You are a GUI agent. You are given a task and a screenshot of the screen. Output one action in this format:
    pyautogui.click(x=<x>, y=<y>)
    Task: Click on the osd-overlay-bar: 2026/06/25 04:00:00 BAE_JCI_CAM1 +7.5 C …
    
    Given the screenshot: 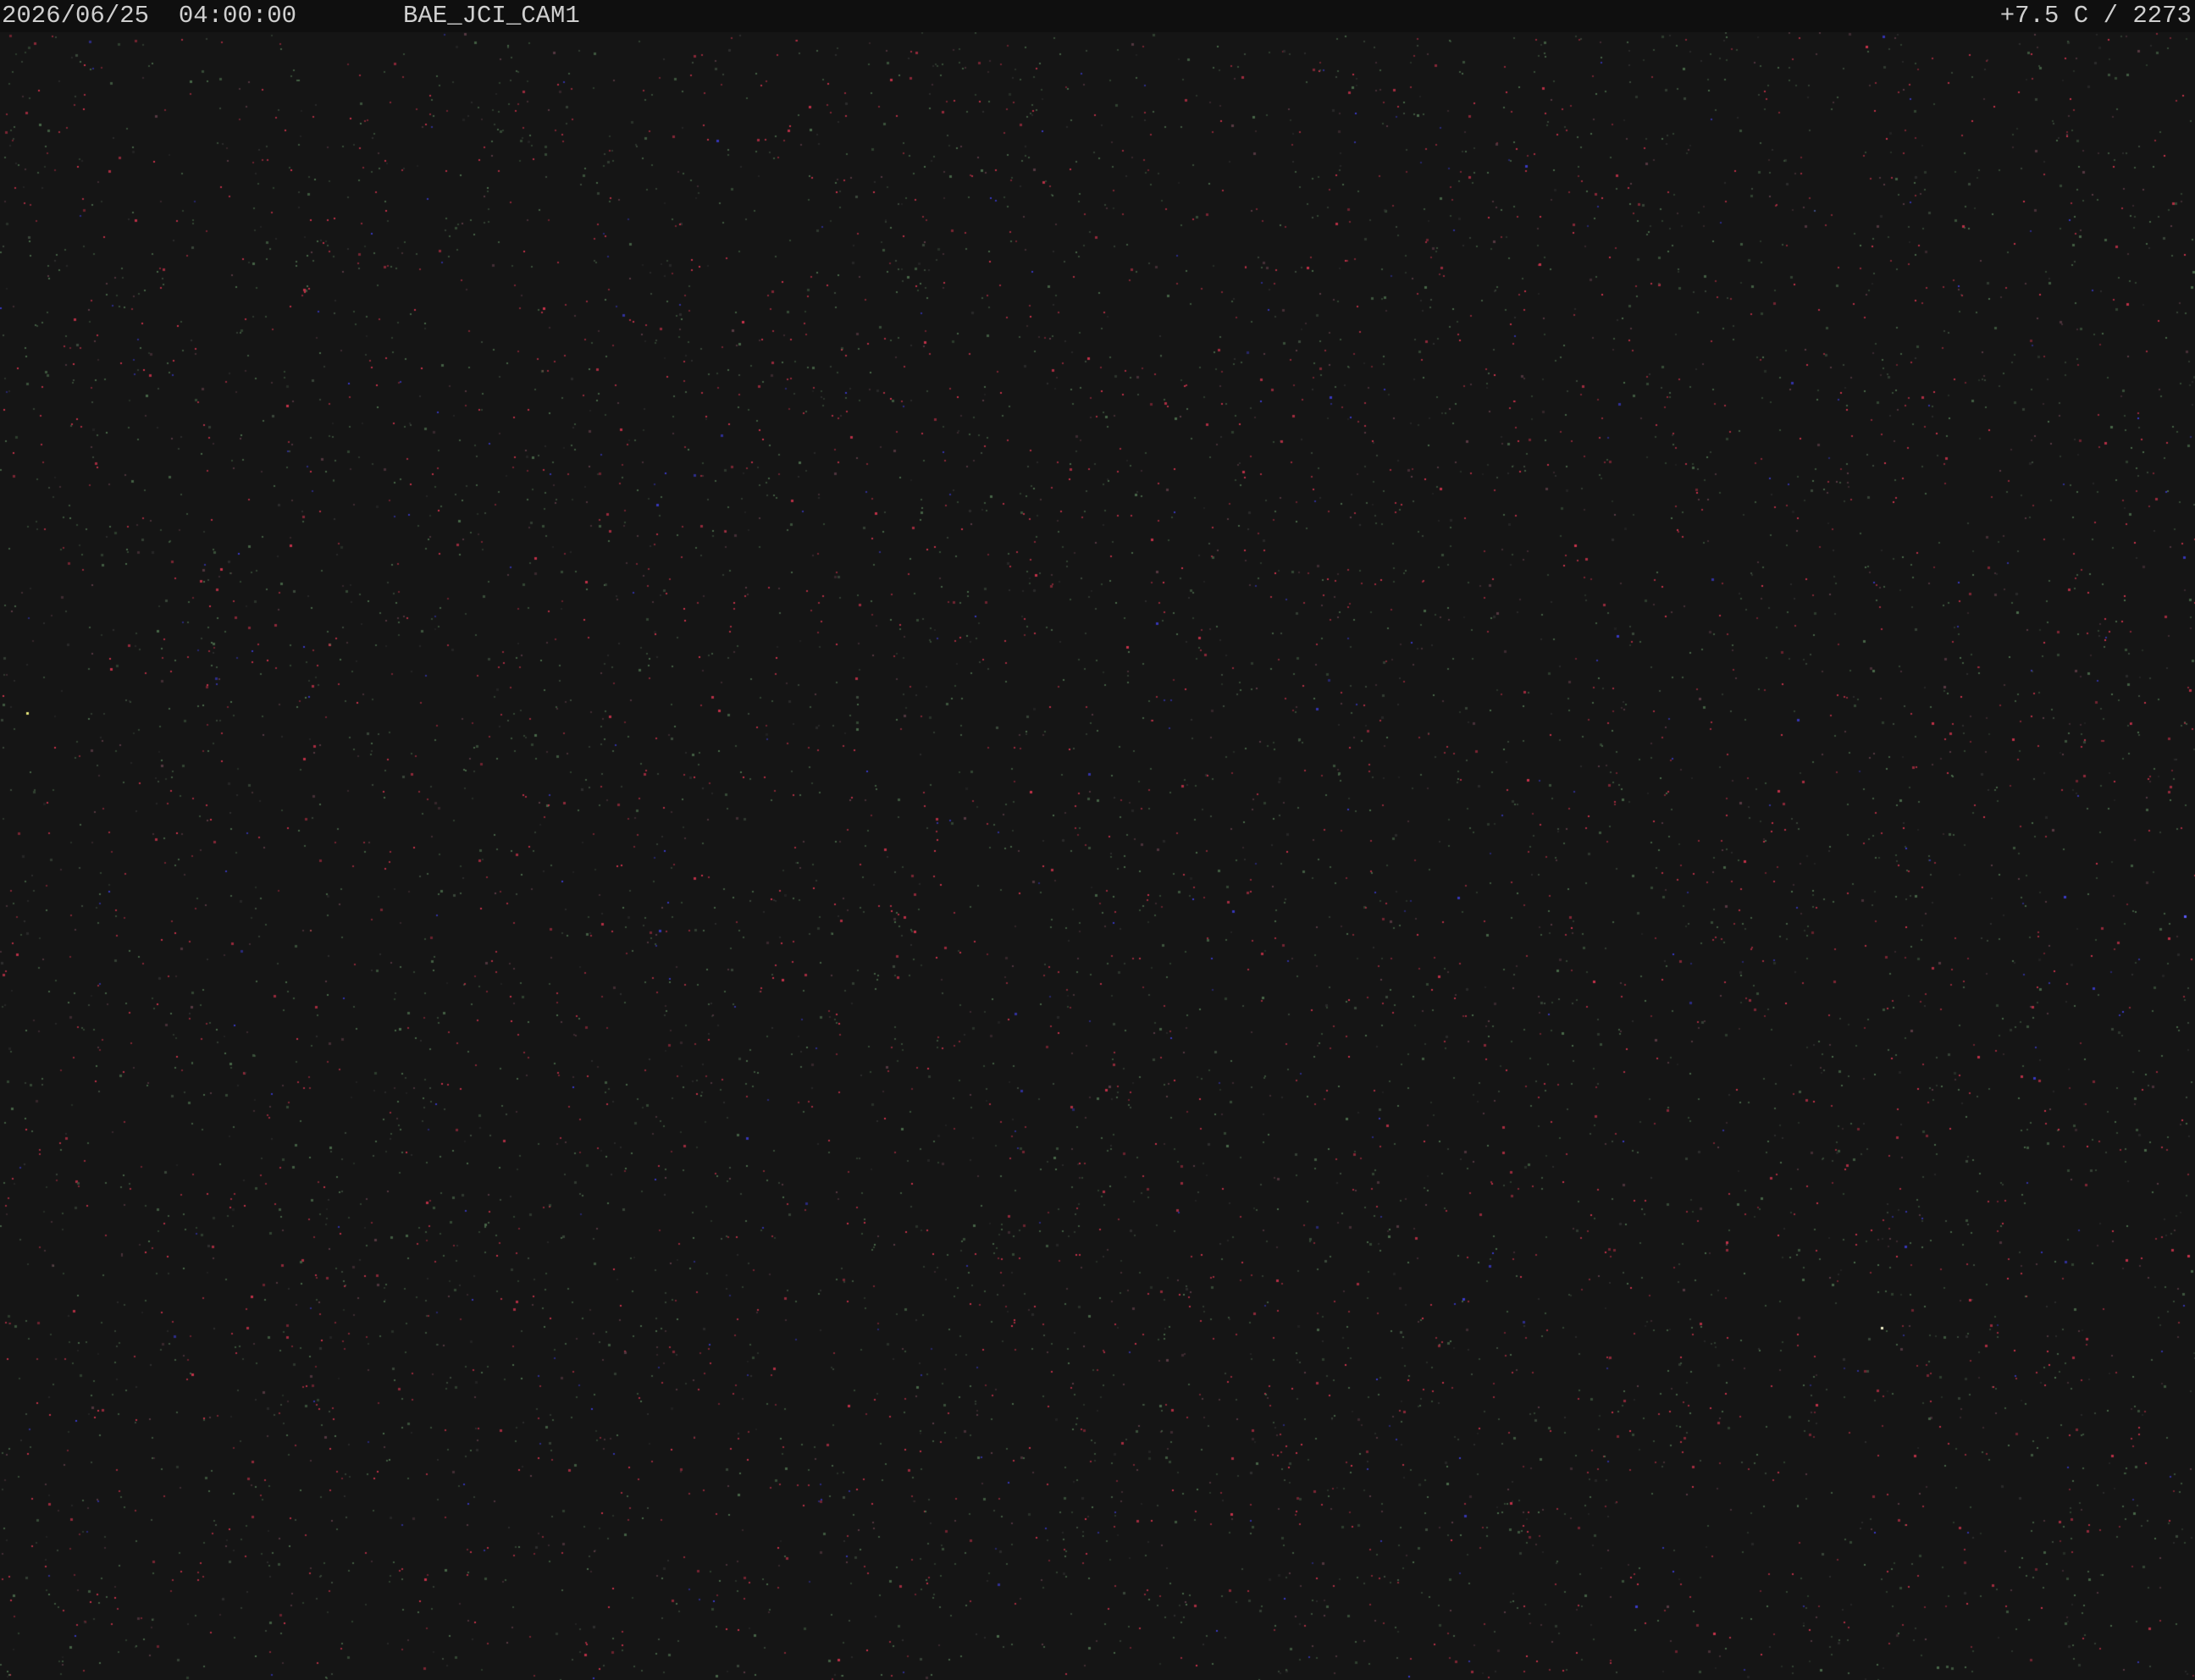 What is the action you would take?
    pyautogui.click(x=1097, y=16)
    